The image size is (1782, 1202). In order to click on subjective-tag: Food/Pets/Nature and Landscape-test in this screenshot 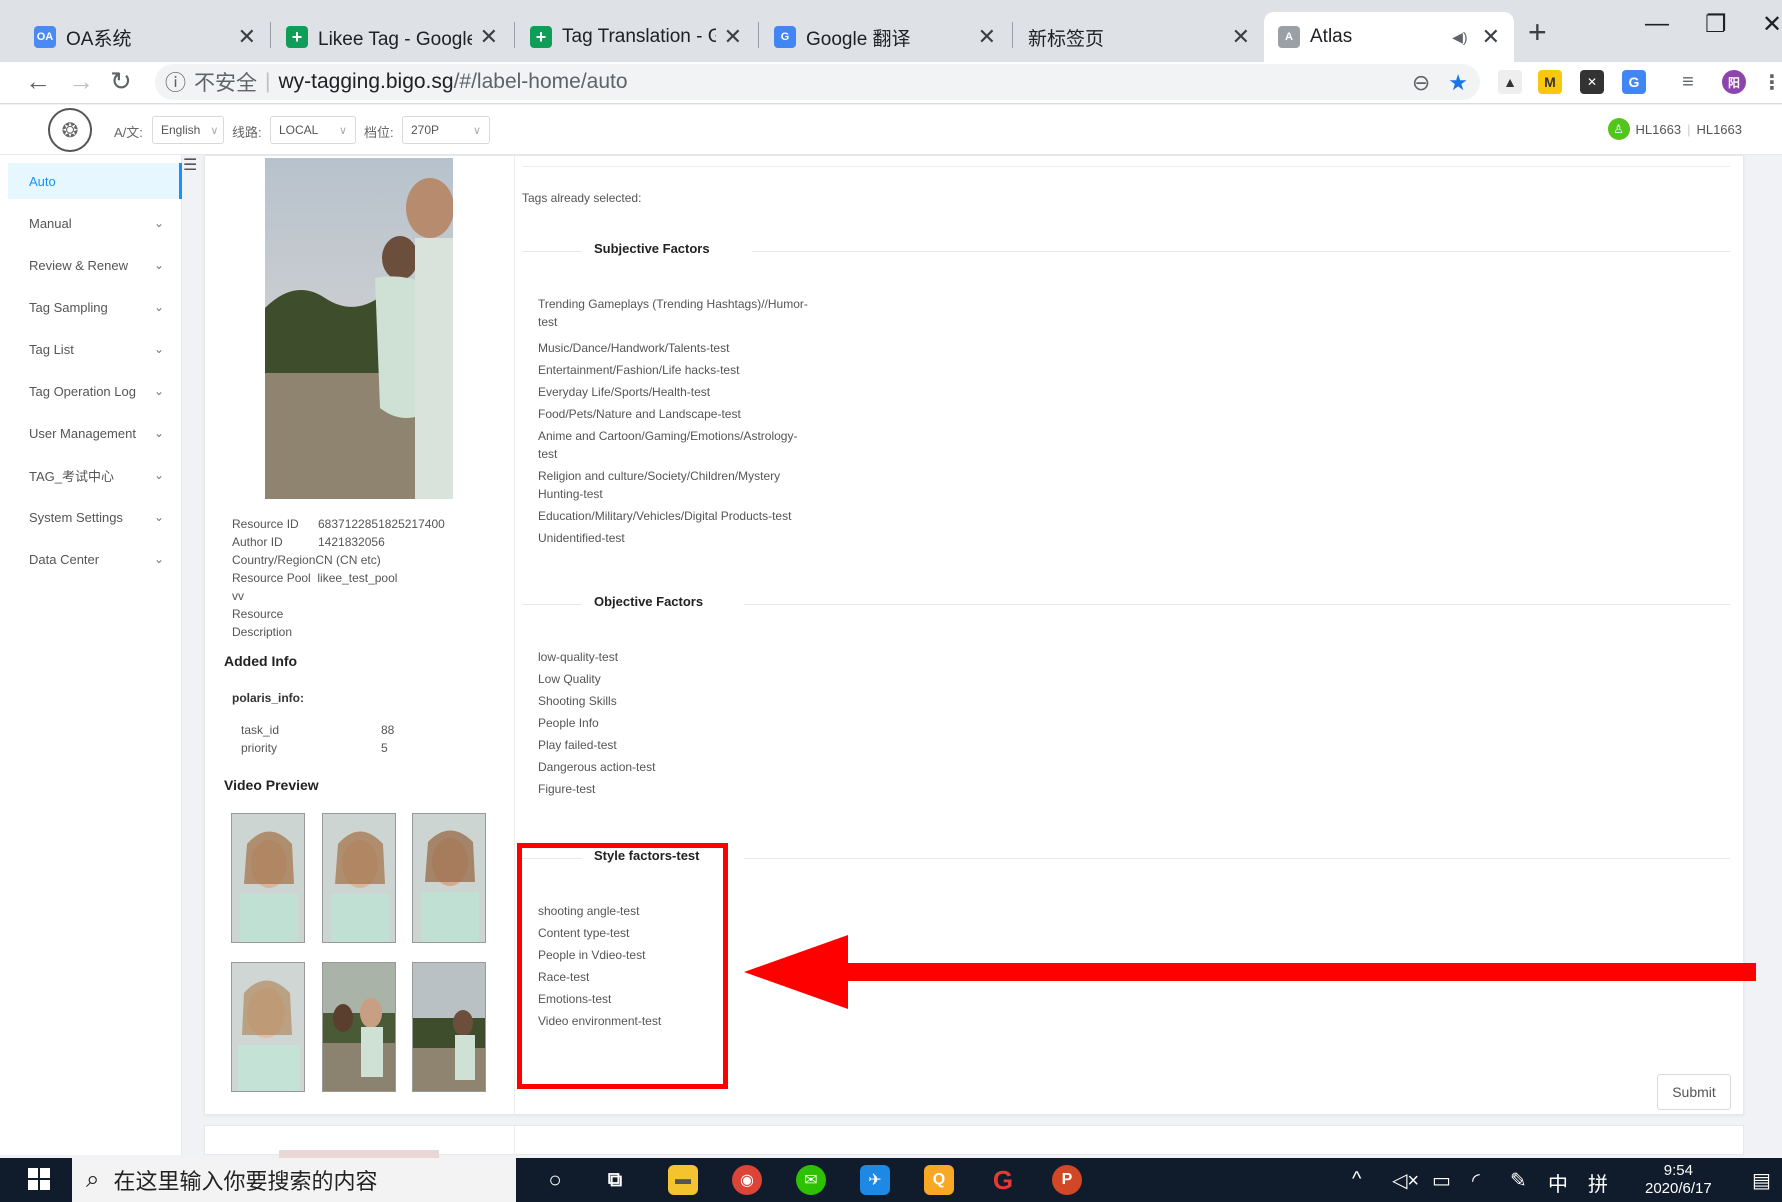, I will do `click(678, 414)`.